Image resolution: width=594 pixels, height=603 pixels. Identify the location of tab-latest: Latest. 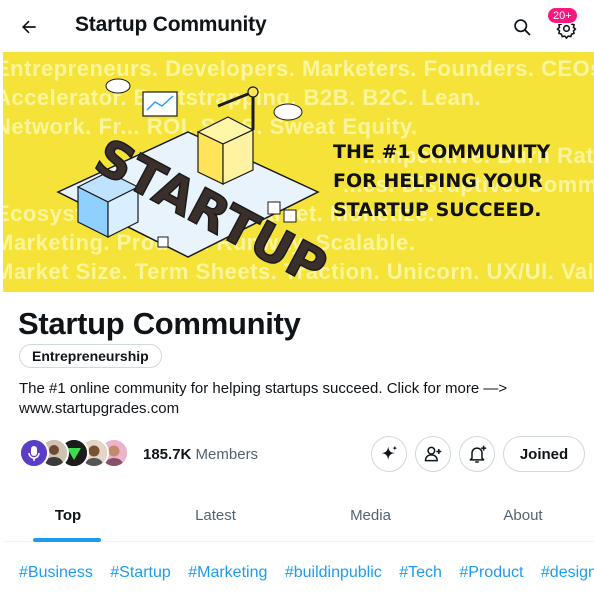
(215, 515).